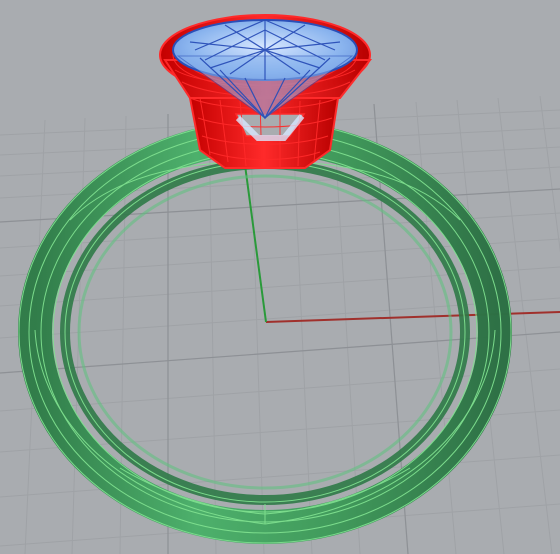 The height and width of the screenshot is (554, 560). Describe the element at coordinates (412, 317) in the screenshot. I see `x-axis-line` at that location.